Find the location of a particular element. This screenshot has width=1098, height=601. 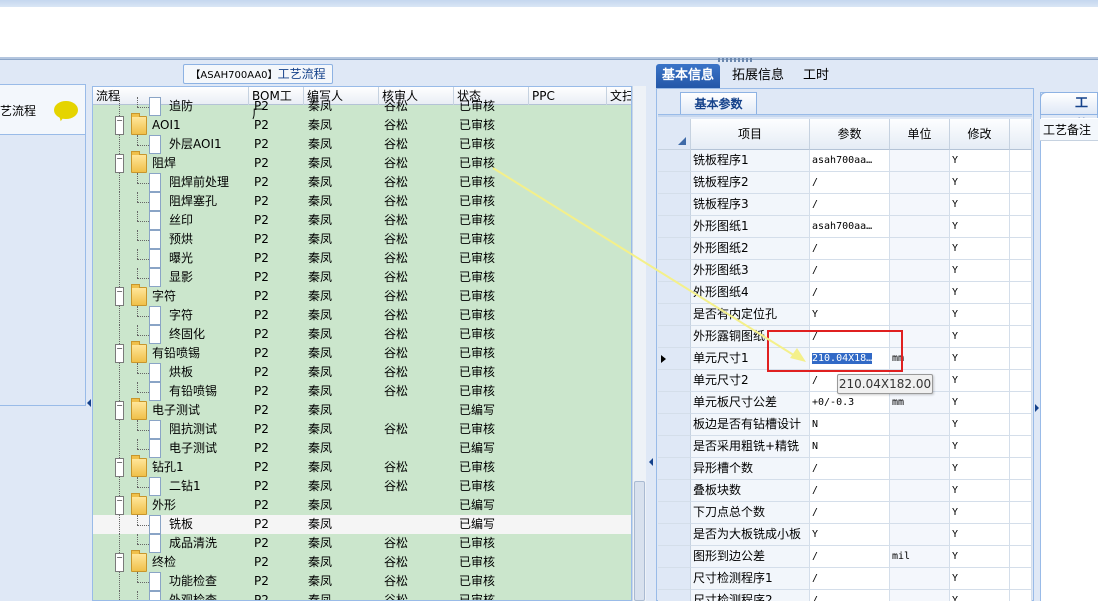

param-row: 尺寸检测程序1/ Y is located at coordinates (845, 579).